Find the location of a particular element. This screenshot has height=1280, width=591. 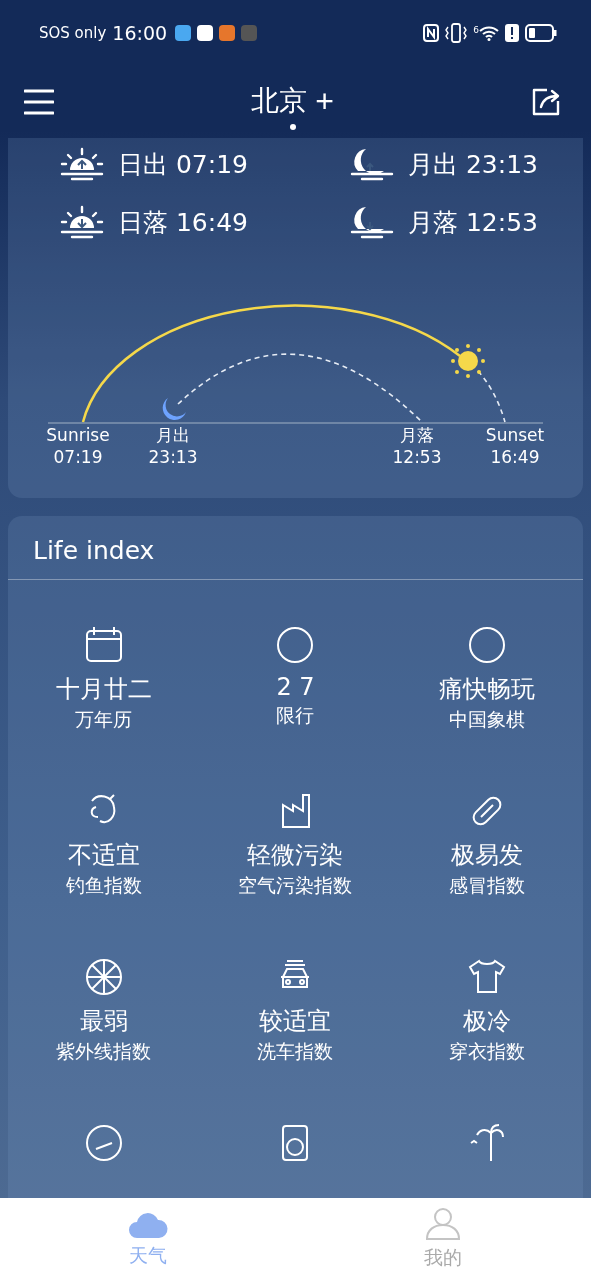

index-value-text: 极易发 is located at coordinates (487, 855).